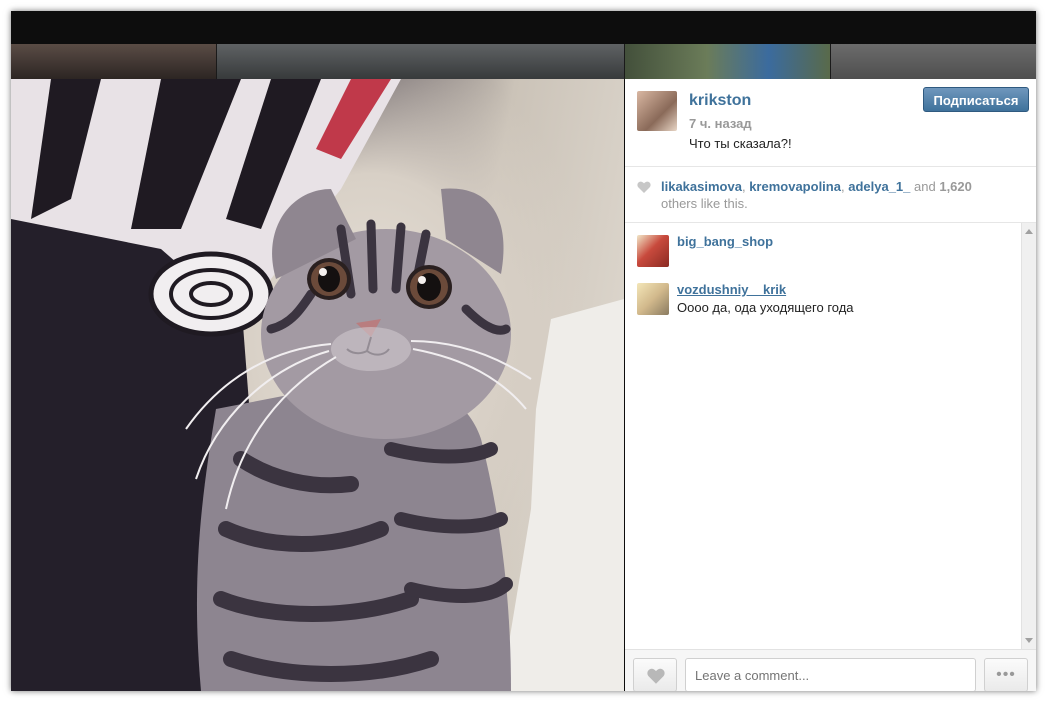  I want to click on likes-count: 1,620, so click(955, 186).